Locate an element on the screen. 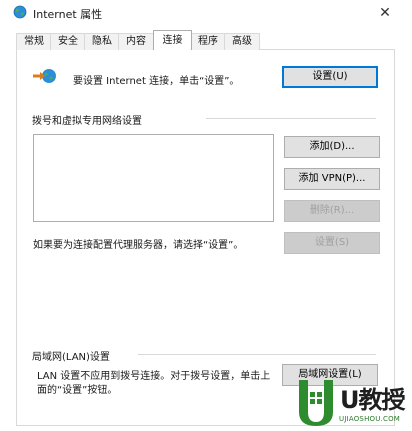 The height and width of the screenshot is (431, 412). dialup-group-label: 拨号和虚拟专用网络设置 is located at coordinates (87, 121).